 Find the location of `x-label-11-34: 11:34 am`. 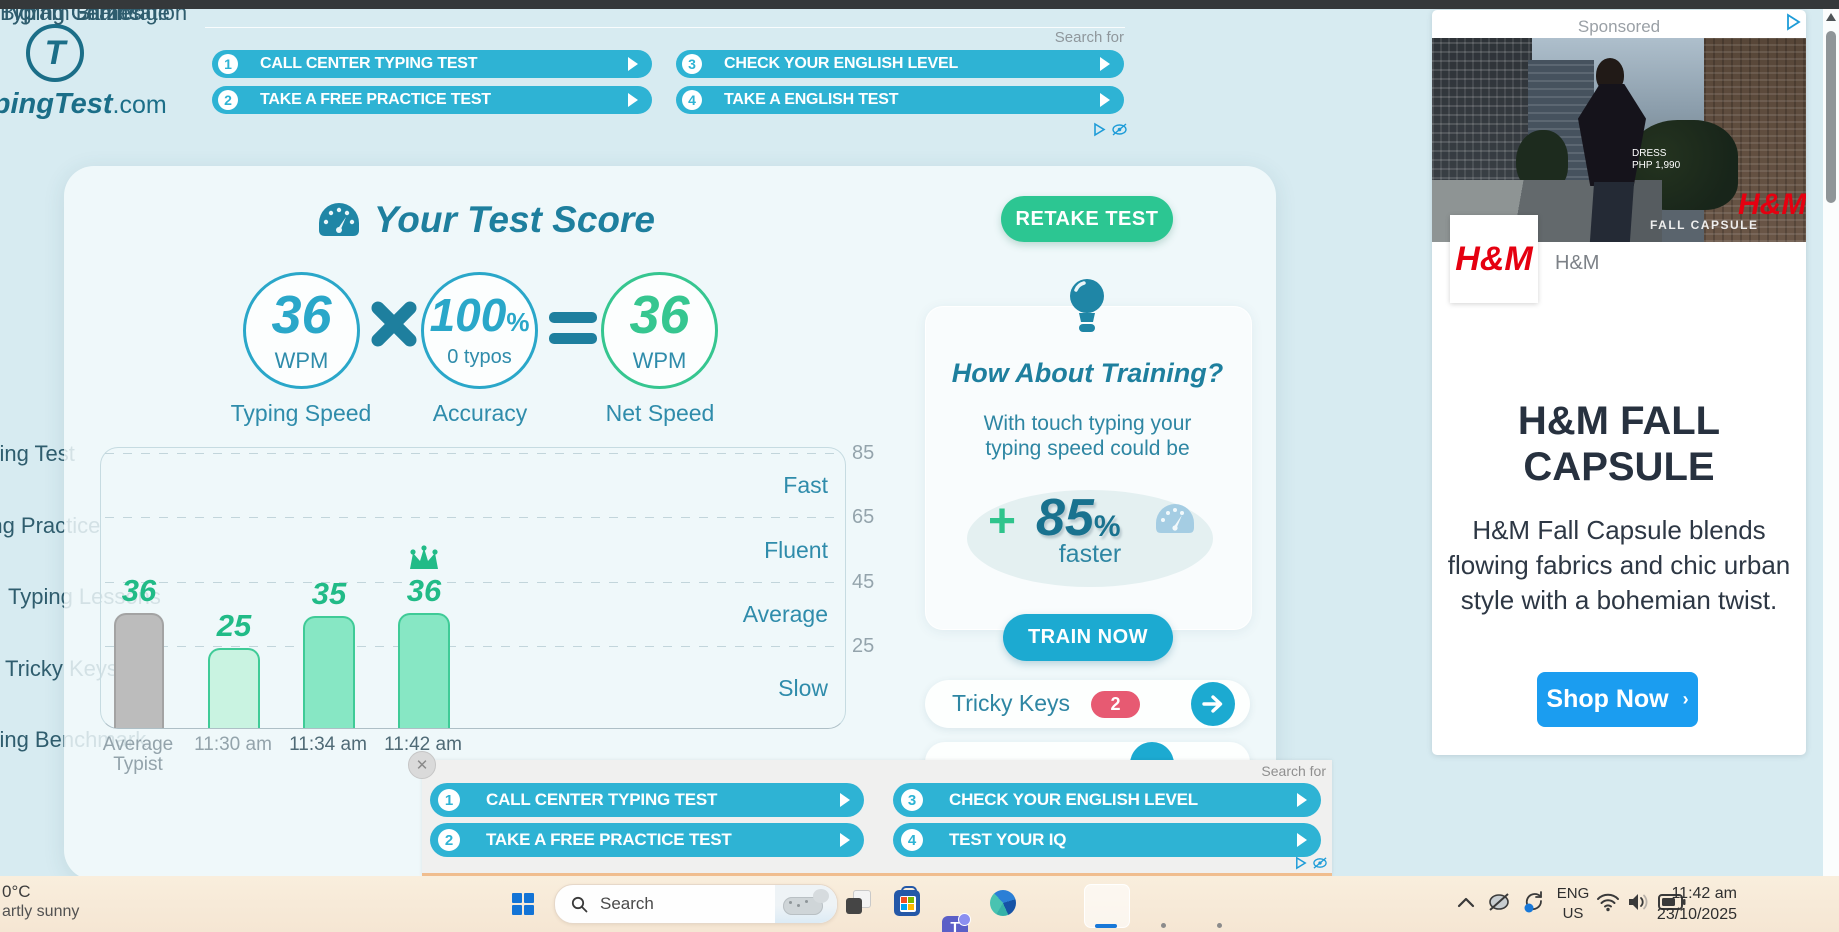

x-label-11-34: 11:34 am is located at coordinates (328, 744).